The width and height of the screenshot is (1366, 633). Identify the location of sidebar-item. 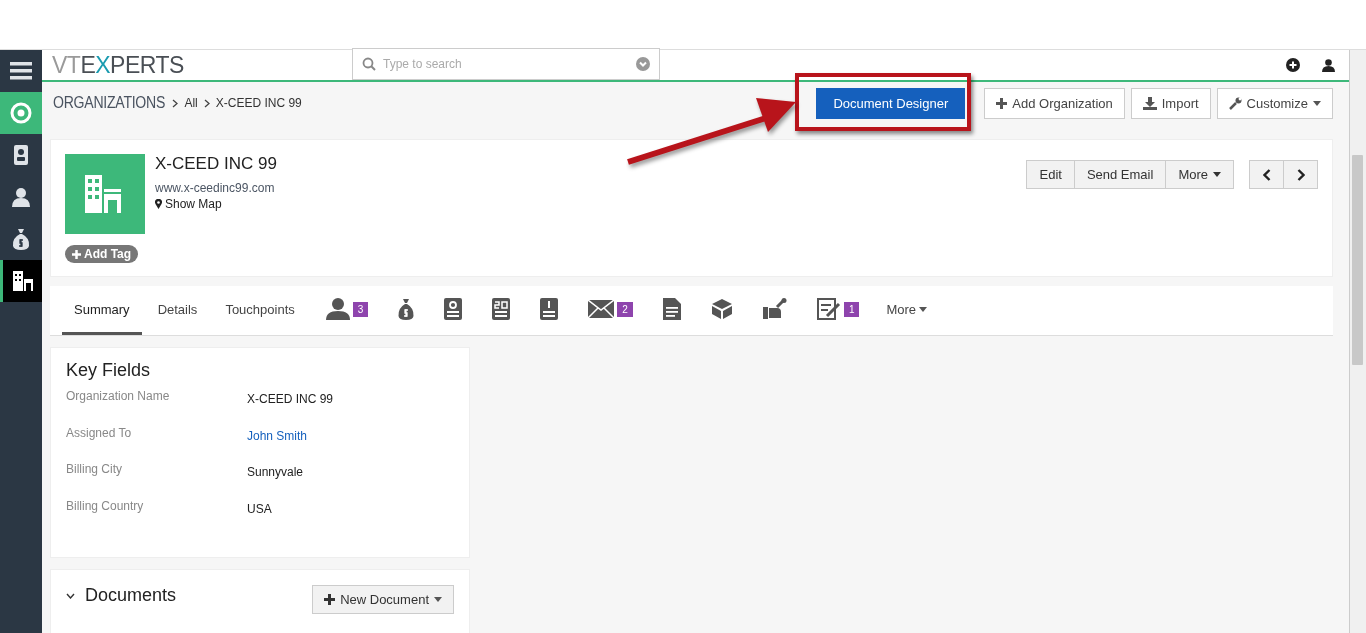
(21, 281).